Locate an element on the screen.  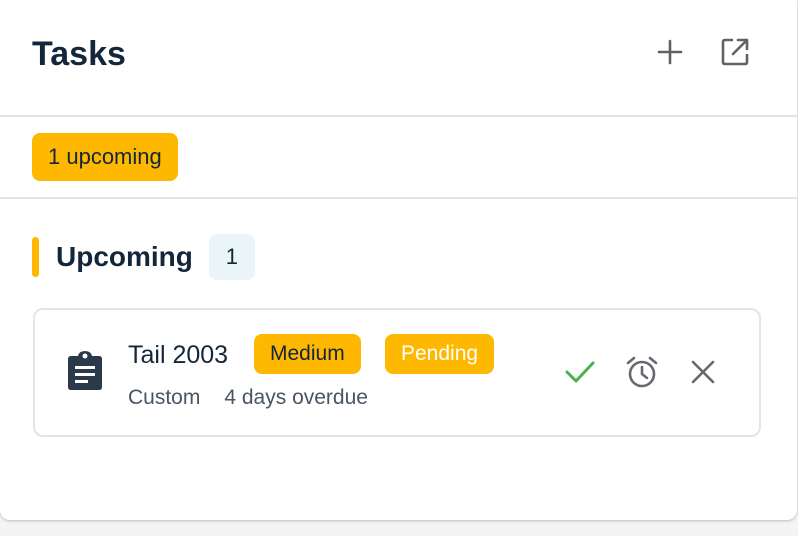
alarm-clock-icon is located at coordinates (642, 372).